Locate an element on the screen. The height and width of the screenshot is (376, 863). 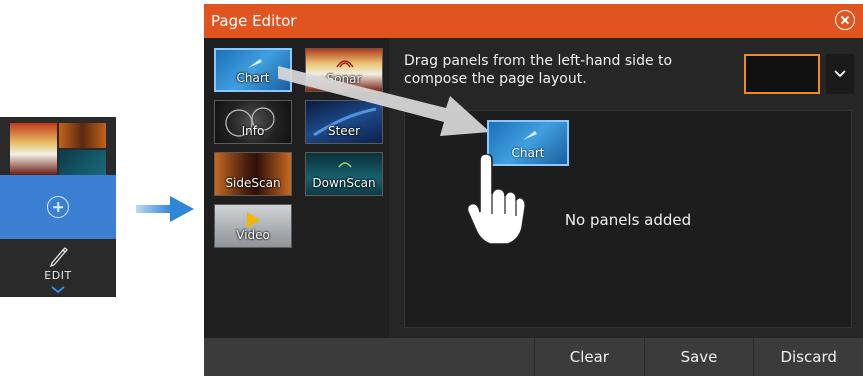
panel-tile-video: Video is located at coordinates (253, 226).